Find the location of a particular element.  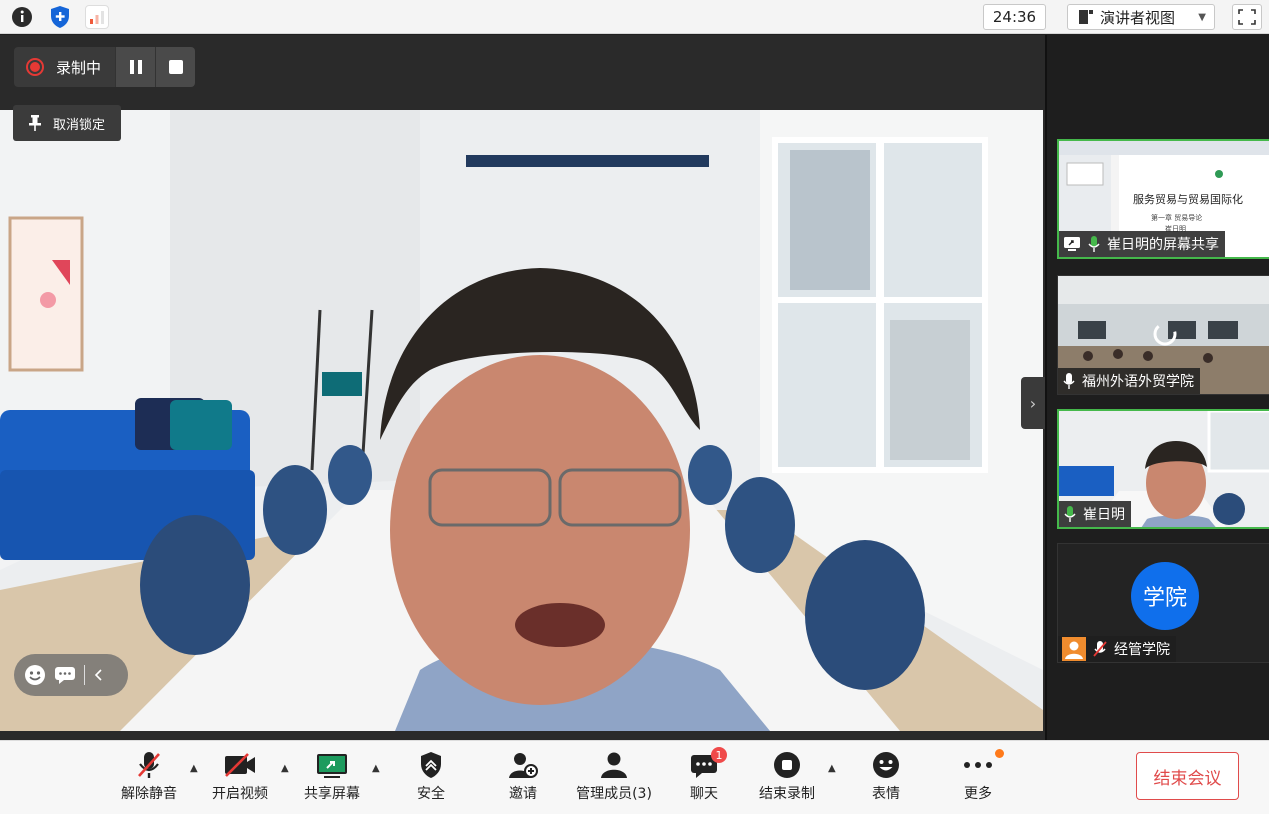

view-mode-select: 演讲者视图 ▼ is located at coordinates (1141, 17).